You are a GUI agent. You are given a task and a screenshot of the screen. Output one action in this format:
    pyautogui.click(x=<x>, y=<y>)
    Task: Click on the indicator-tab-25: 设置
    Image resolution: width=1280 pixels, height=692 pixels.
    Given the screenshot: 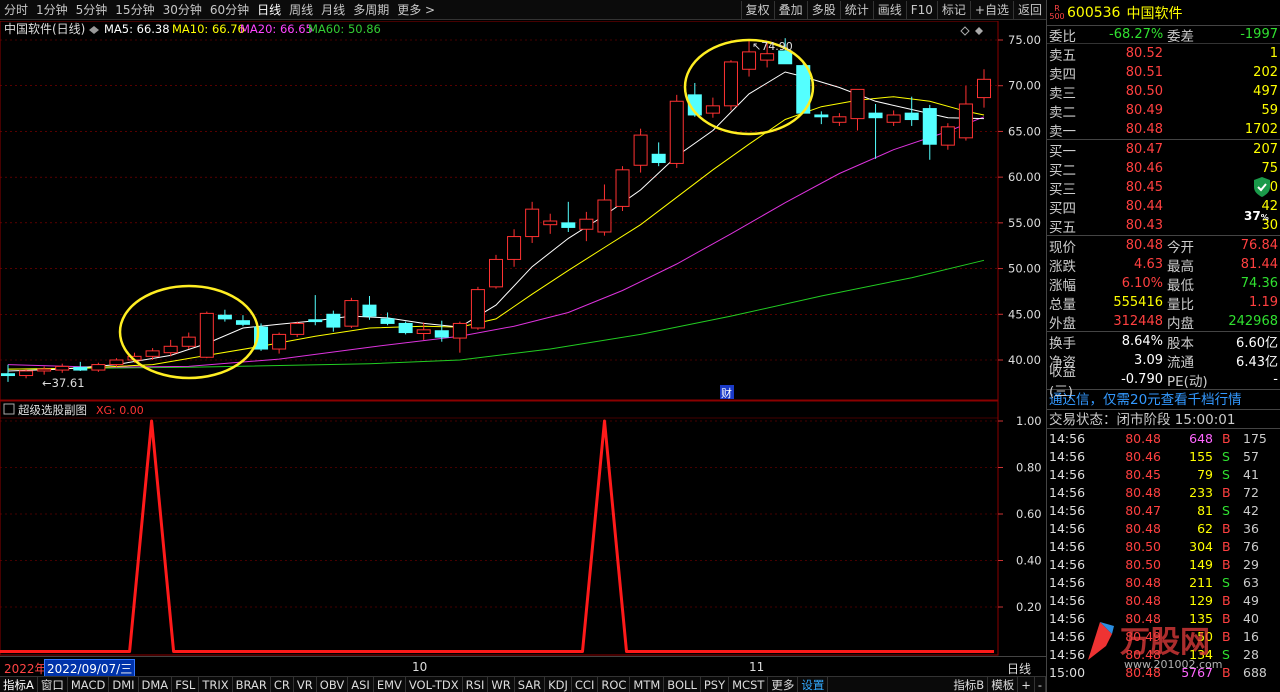 What is the action you would take?
    pyautogui.click(x=813, y=684)
    